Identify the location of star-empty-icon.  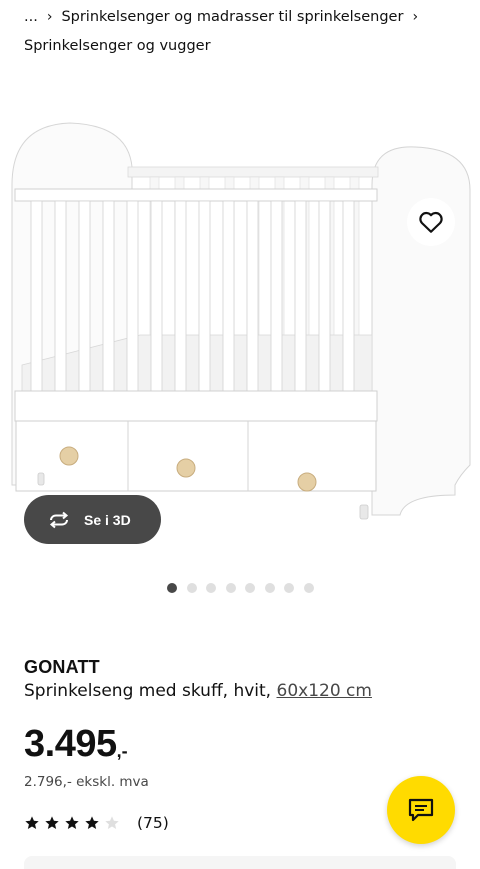
(112, 822).